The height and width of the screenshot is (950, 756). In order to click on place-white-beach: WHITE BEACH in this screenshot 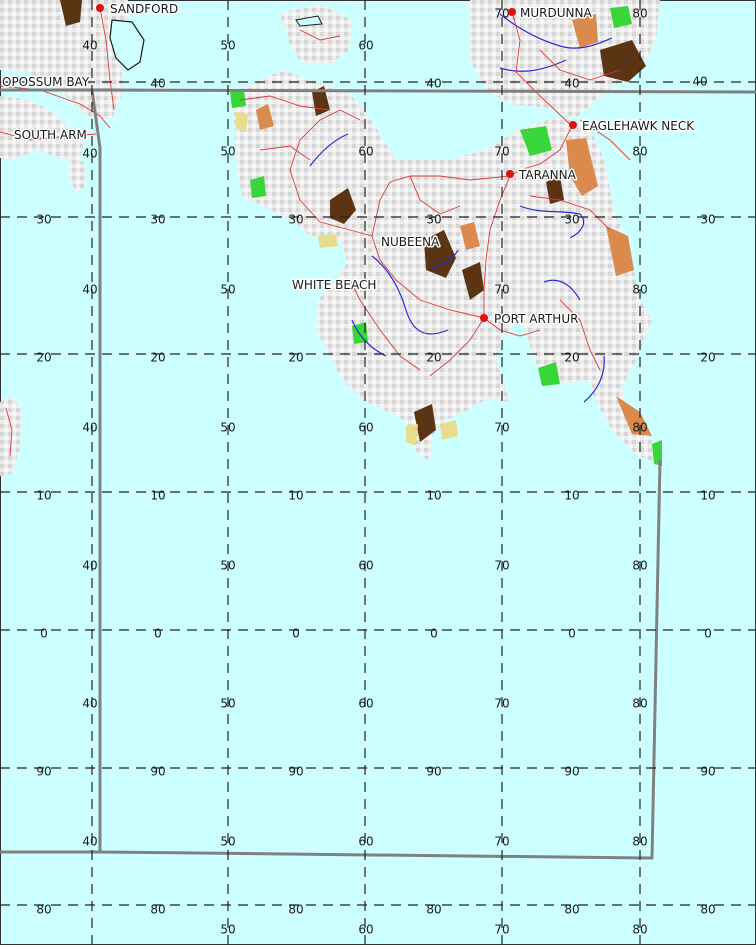, I will do `click(334, 285)`.